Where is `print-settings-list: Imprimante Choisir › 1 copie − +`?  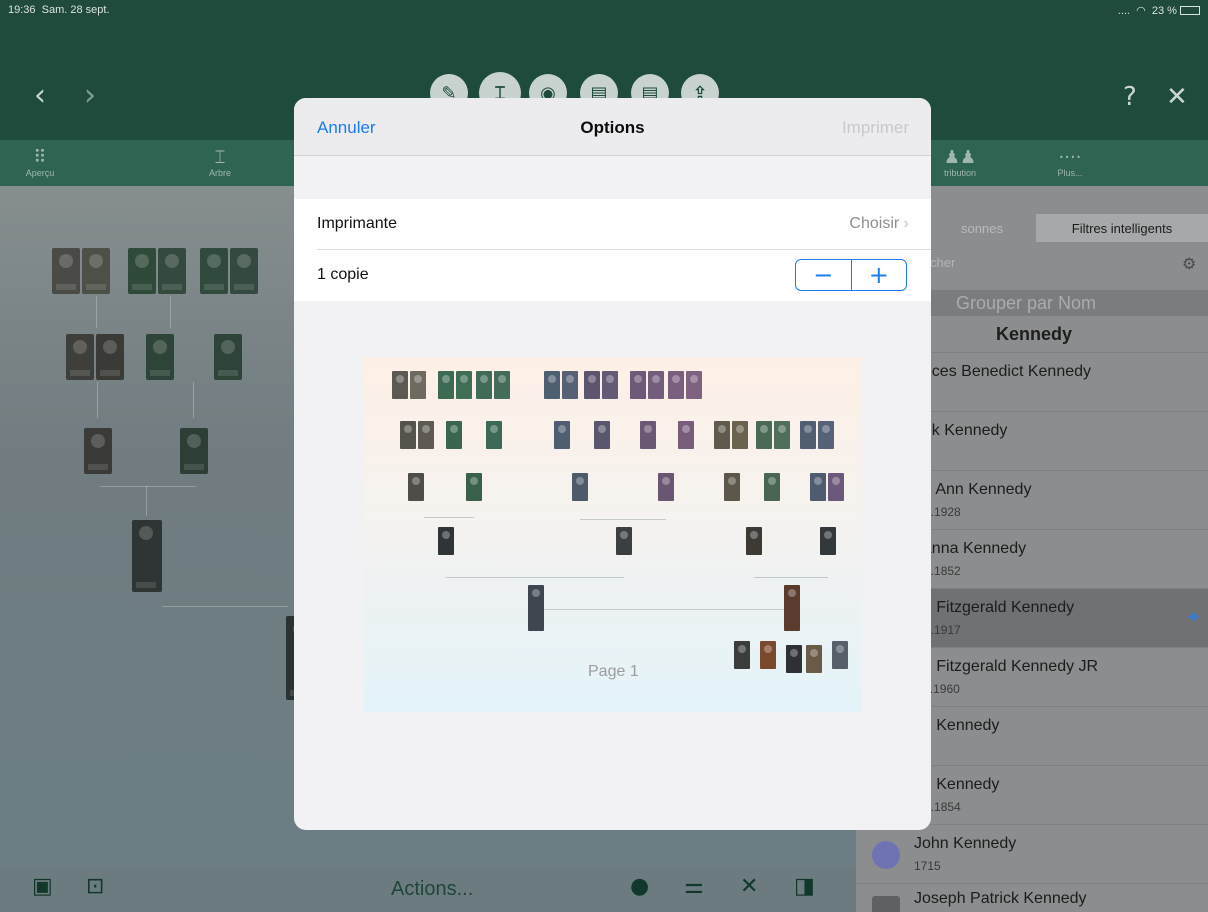
print-settings-list: Imprimante Choisir › 1 copie − + is located at coordinates (612, 250).